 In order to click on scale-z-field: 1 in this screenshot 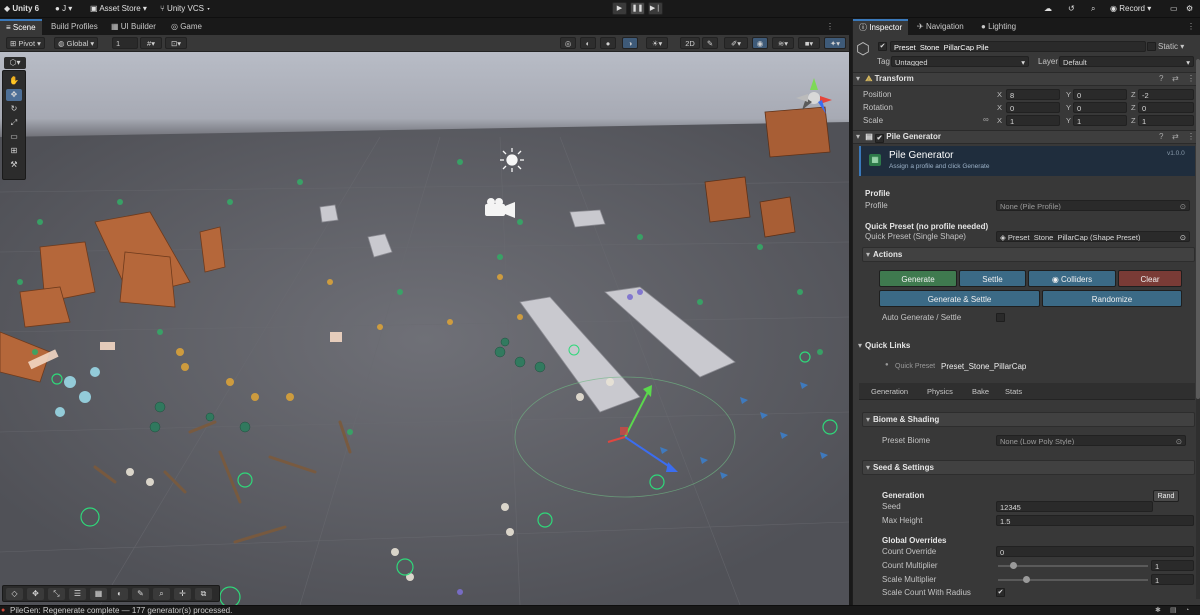, I will do `click(1166, 120)`.